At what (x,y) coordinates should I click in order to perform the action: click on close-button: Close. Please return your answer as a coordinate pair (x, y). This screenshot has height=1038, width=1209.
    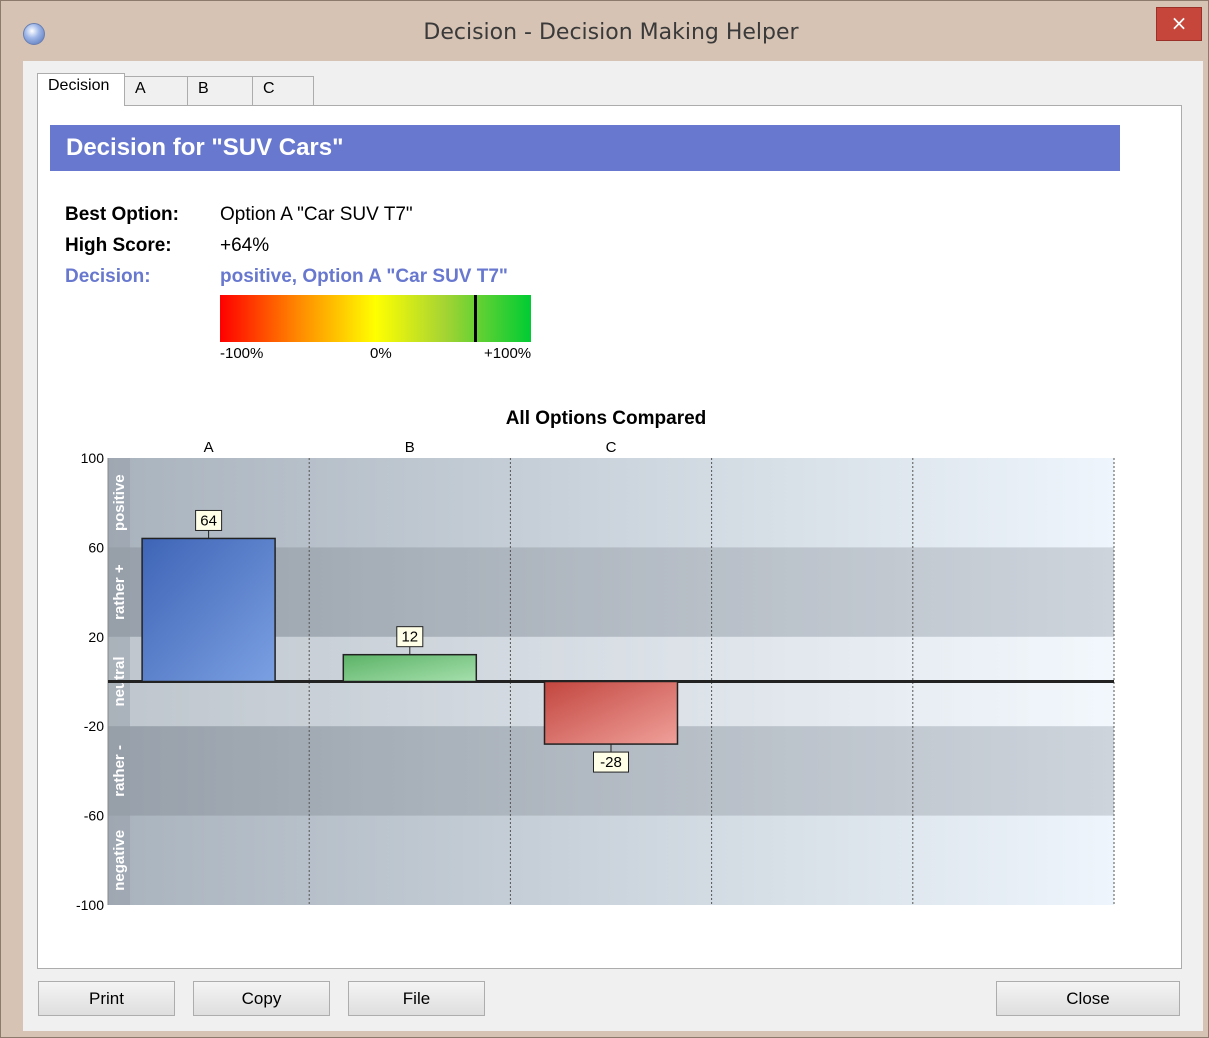
    Looking at the image, I should click on (1088, 998).